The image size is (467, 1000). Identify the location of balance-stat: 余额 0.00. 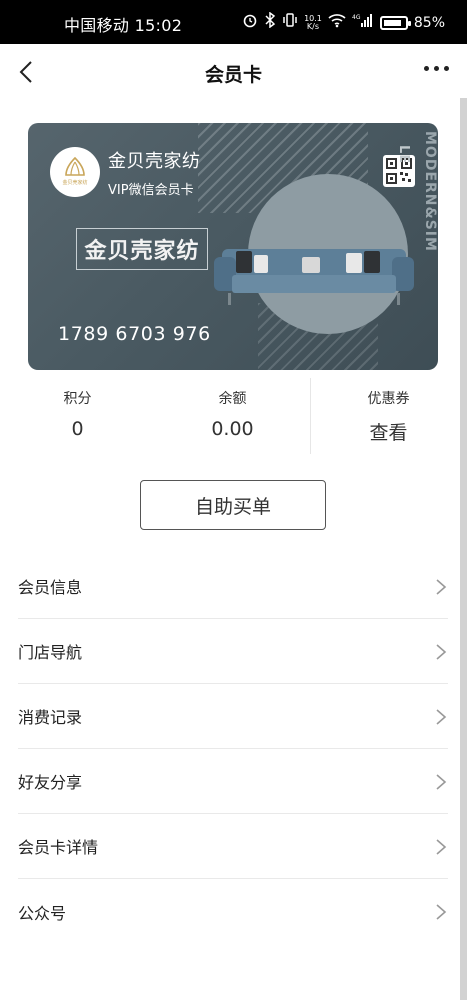
(232, 414).